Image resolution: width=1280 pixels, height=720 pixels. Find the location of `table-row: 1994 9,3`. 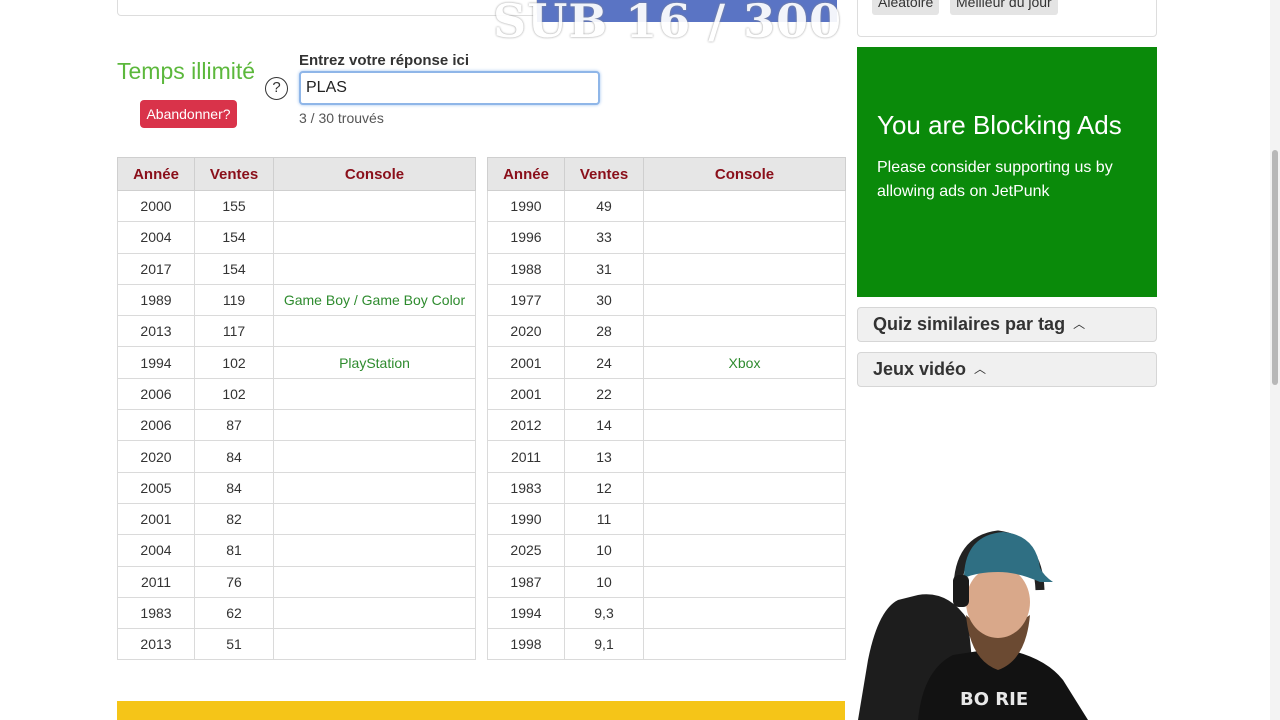

table-row: 1994 9,3 is located at coordinates (666, 613).